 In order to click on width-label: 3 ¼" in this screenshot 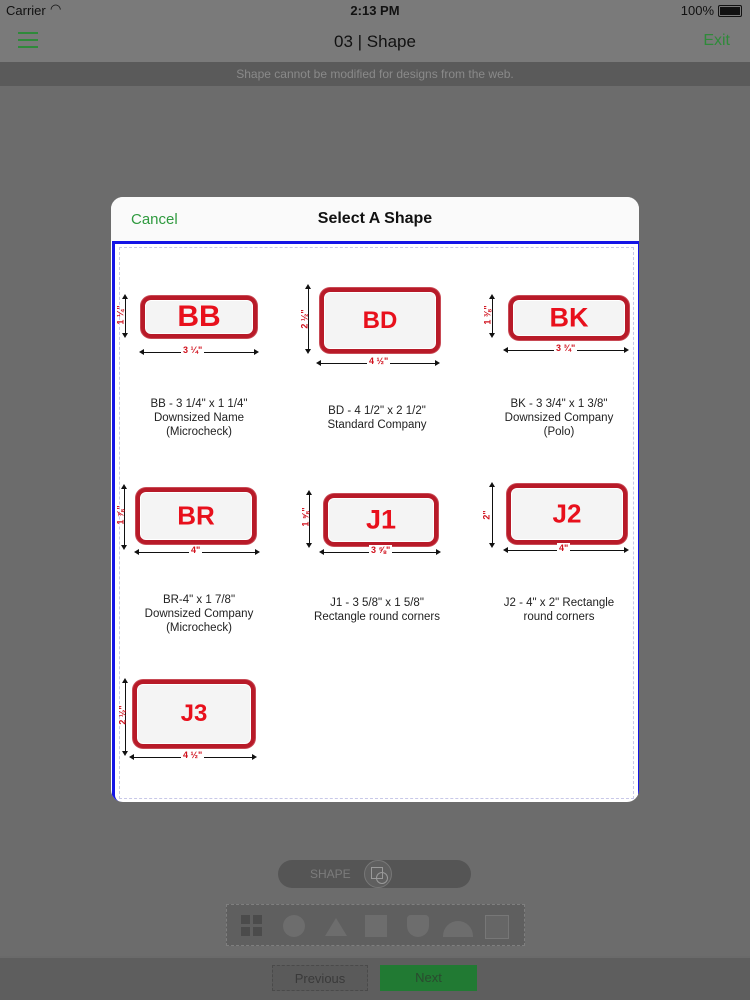, I will do `click(193, 350)`.